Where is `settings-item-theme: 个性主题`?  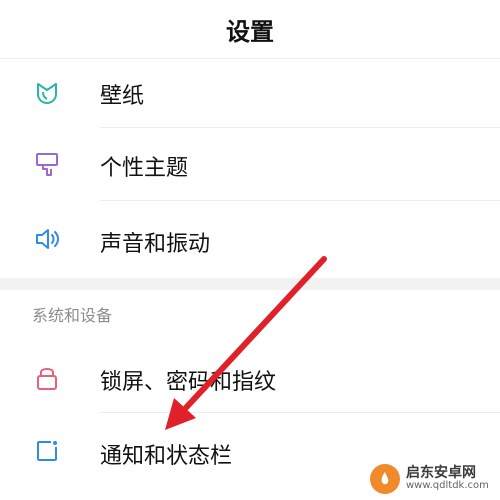 settings-item-theme: 个性主题 is located at coordinates (250, 164).